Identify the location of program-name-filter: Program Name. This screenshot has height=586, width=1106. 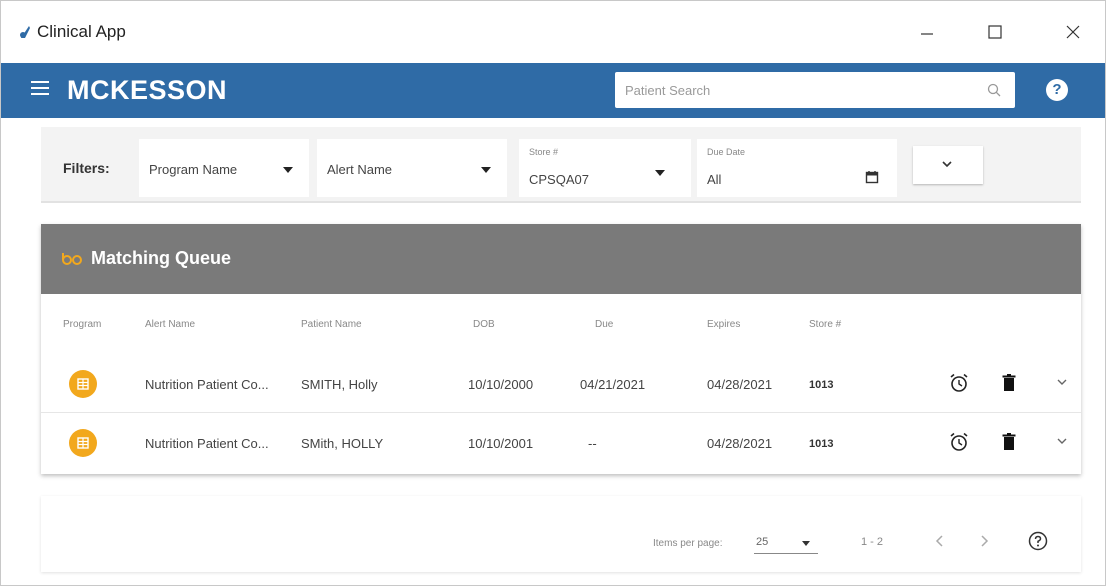
(224, 168).